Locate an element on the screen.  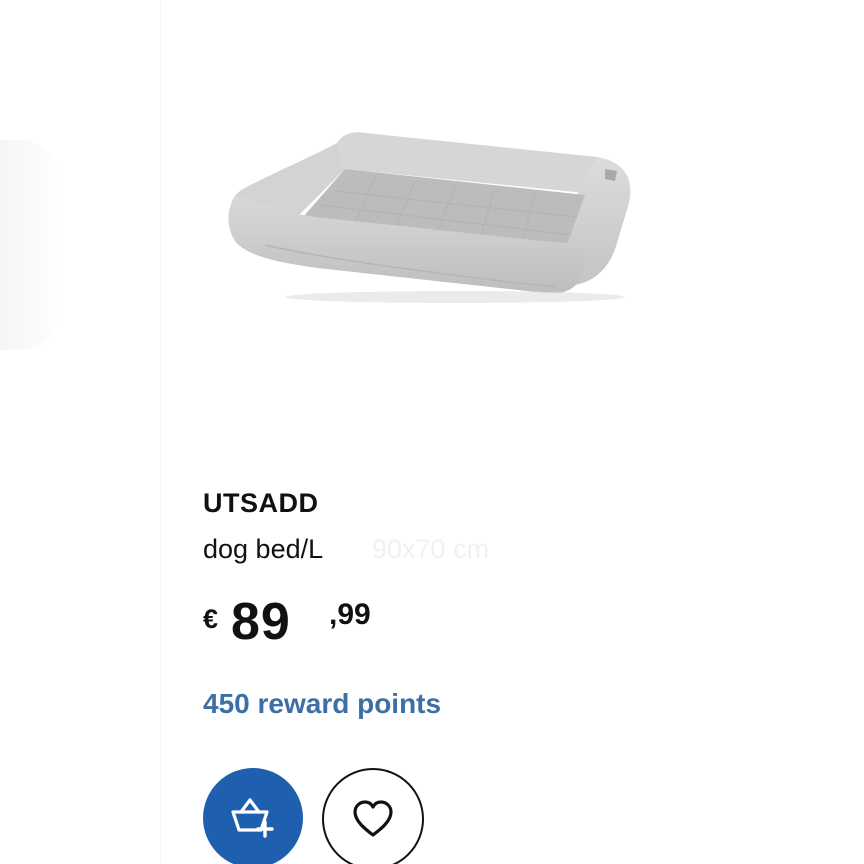
column-divider is located at coordinates (160, 432).